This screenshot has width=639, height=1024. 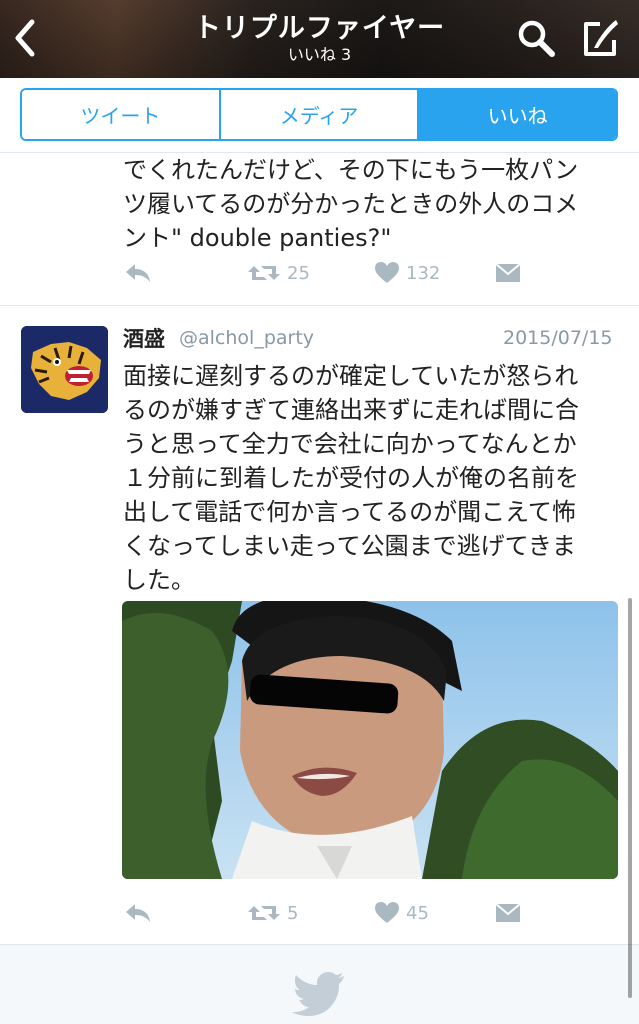 I want to click on retweet-count: 25, so click(x=298, y=273).